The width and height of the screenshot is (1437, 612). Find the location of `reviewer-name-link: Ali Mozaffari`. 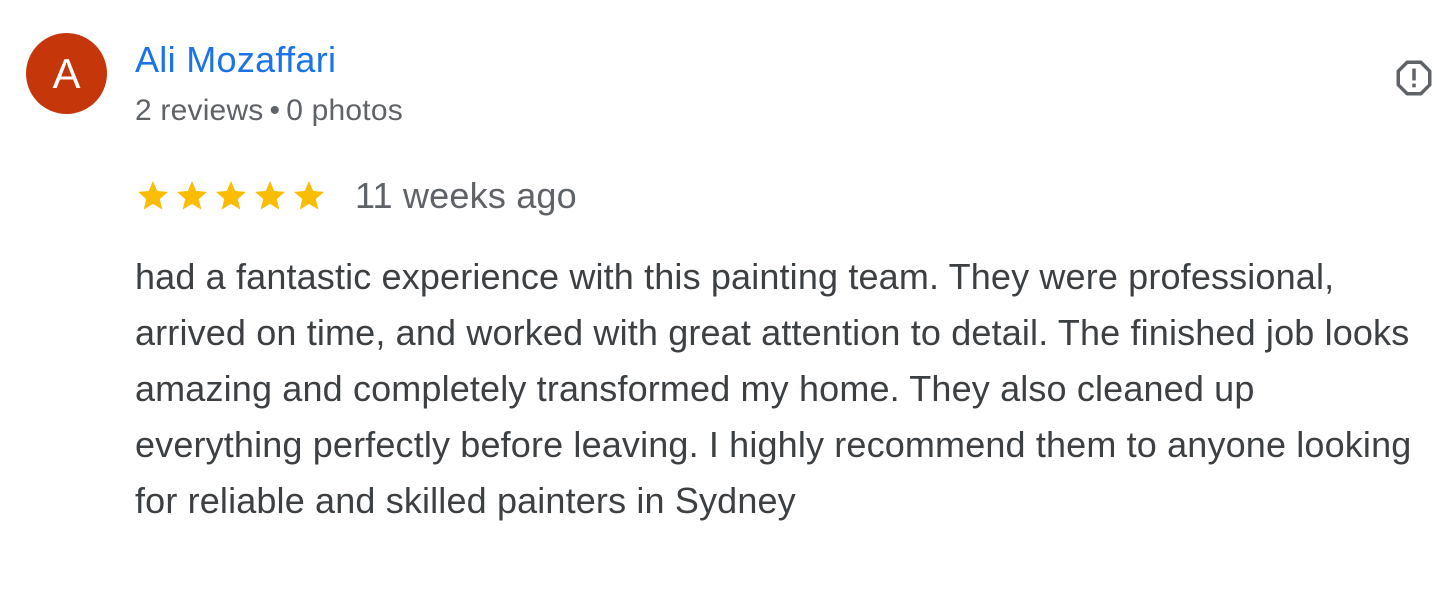

reviewer-name-link: Ali Mozaffari is located at coordinates (235, 60).